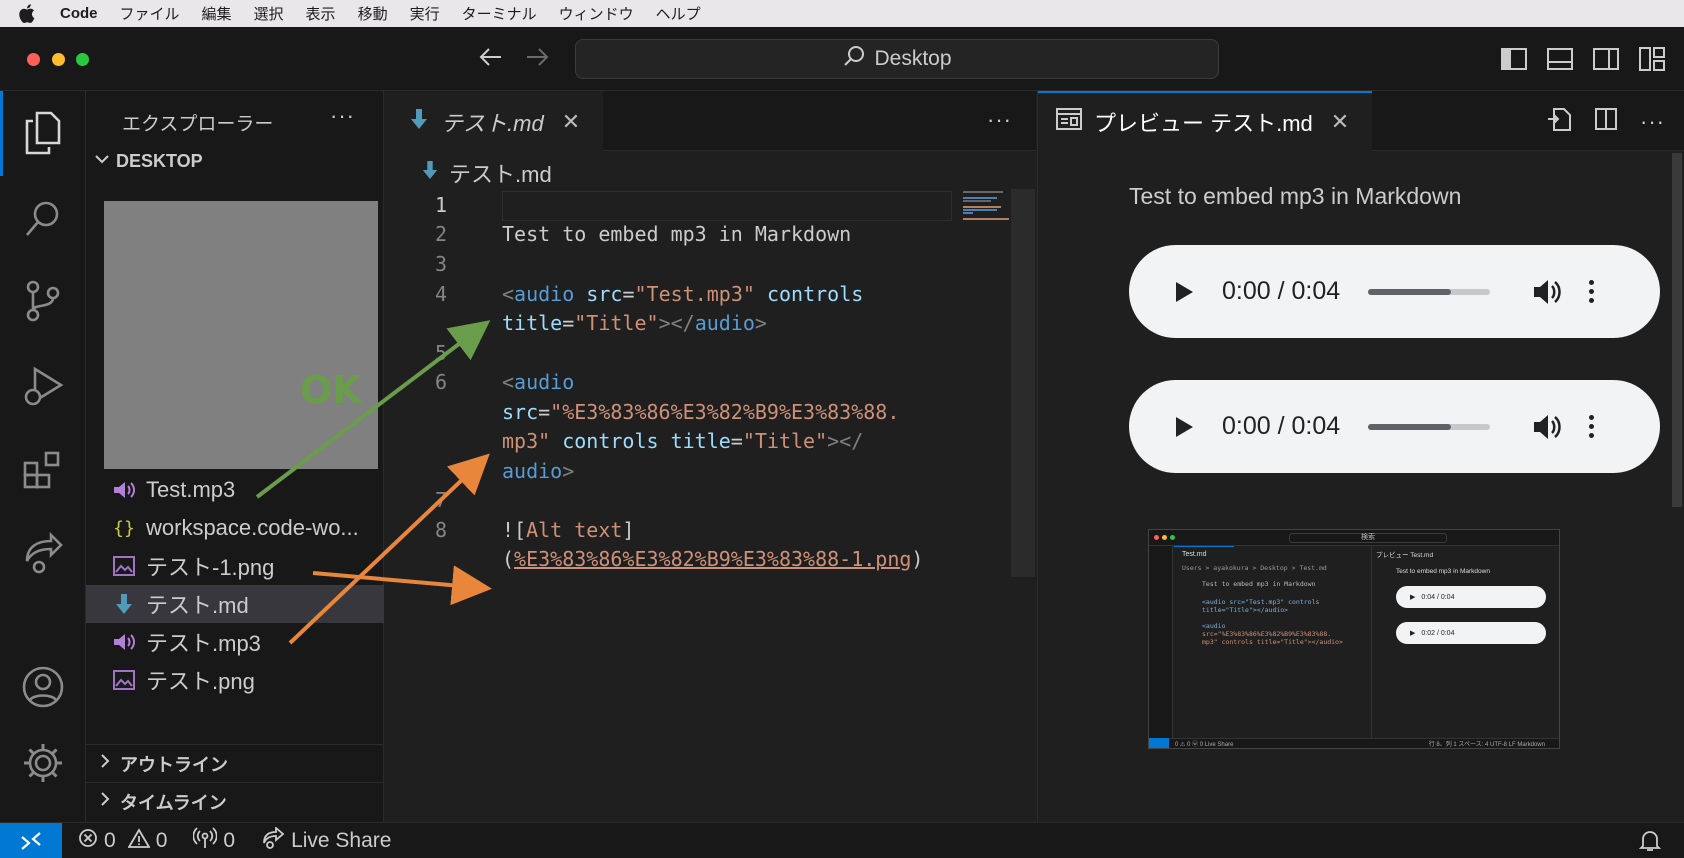 The image size is (1684, 858). Describe the element at coordinates (79, 13) in the screenshot. I see `app-name-menu: Code` at that location.